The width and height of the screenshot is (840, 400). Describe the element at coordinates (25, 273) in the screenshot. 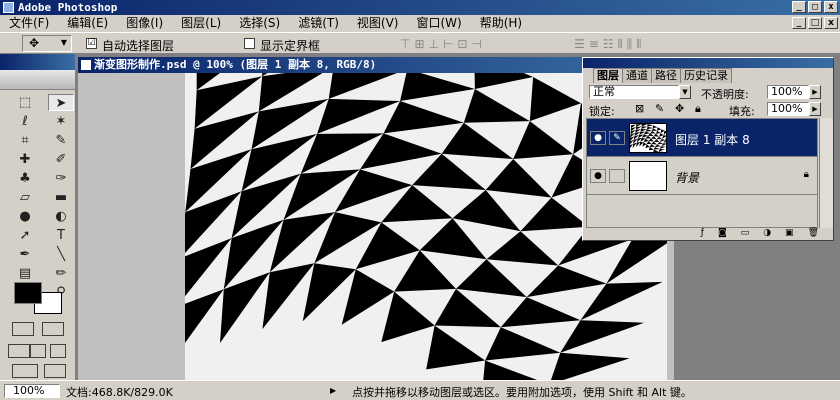

I see `notes-tool-icon: ▤` at that location.